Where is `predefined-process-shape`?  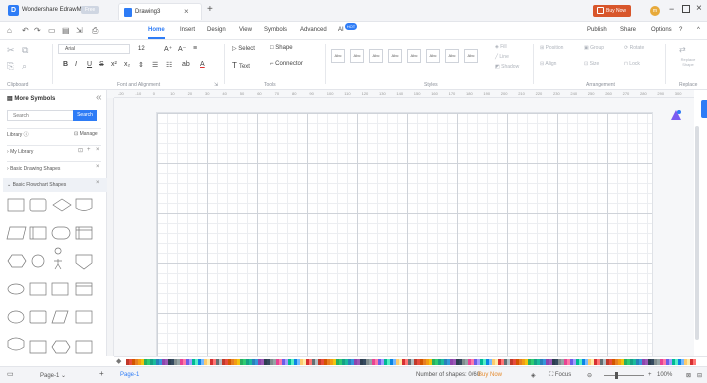 predefined-process-shape is located at coordinates (38, 233).